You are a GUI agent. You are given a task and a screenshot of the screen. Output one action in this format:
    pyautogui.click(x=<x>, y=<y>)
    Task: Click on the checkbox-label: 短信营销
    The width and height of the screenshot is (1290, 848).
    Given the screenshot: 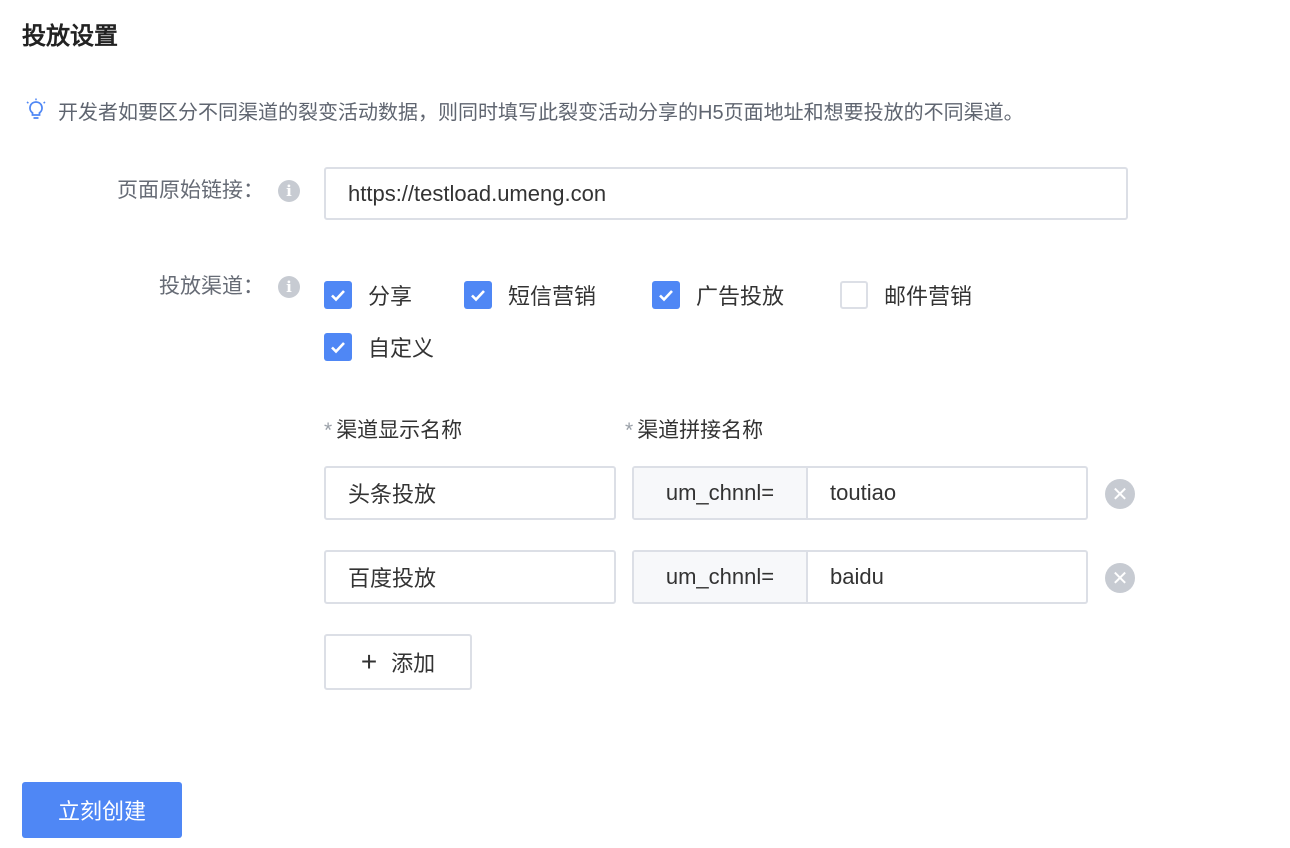 What is the action you would take?
    pyautogui.click(x=552, y=296)
    